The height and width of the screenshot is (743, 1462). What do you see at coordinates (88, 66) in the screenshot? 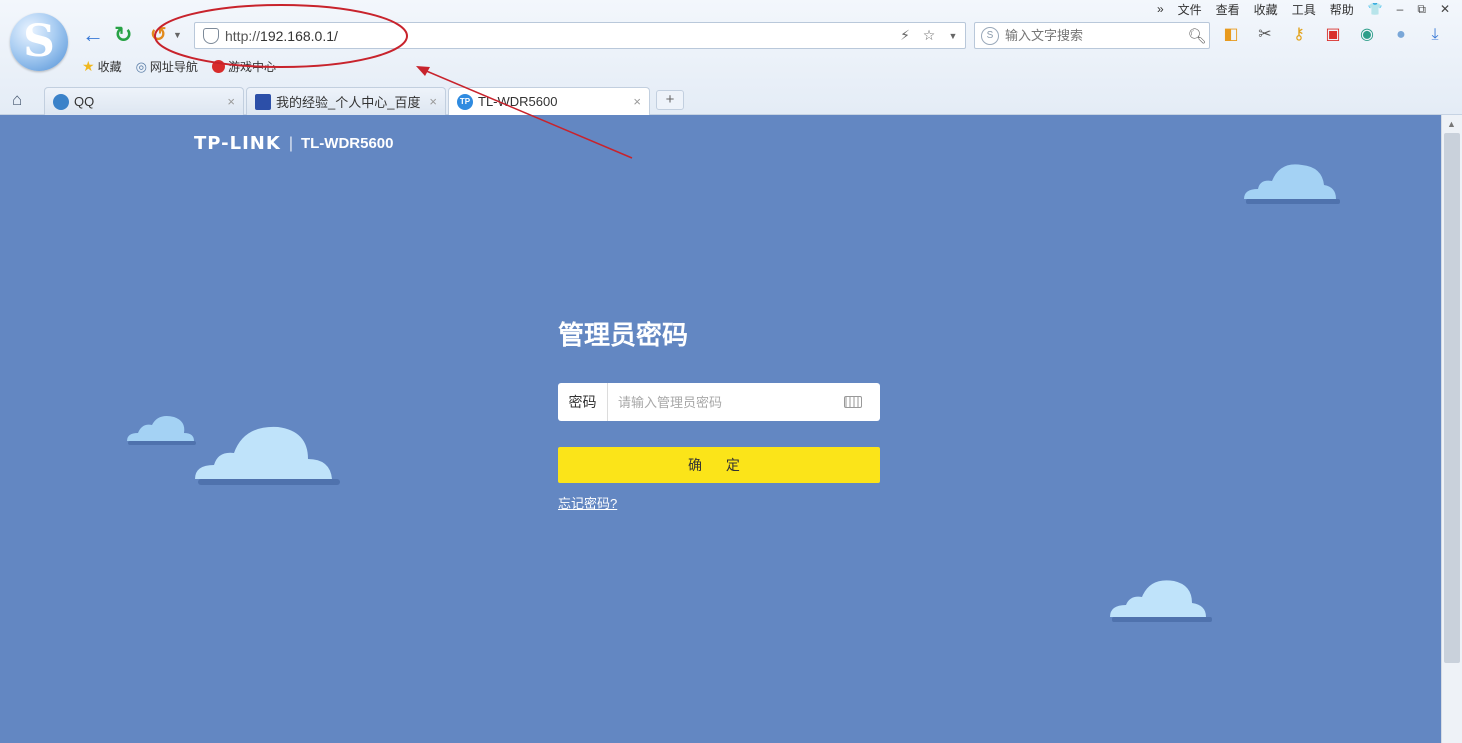
I see `star-icon: ★` at bounding box center [88, 66].